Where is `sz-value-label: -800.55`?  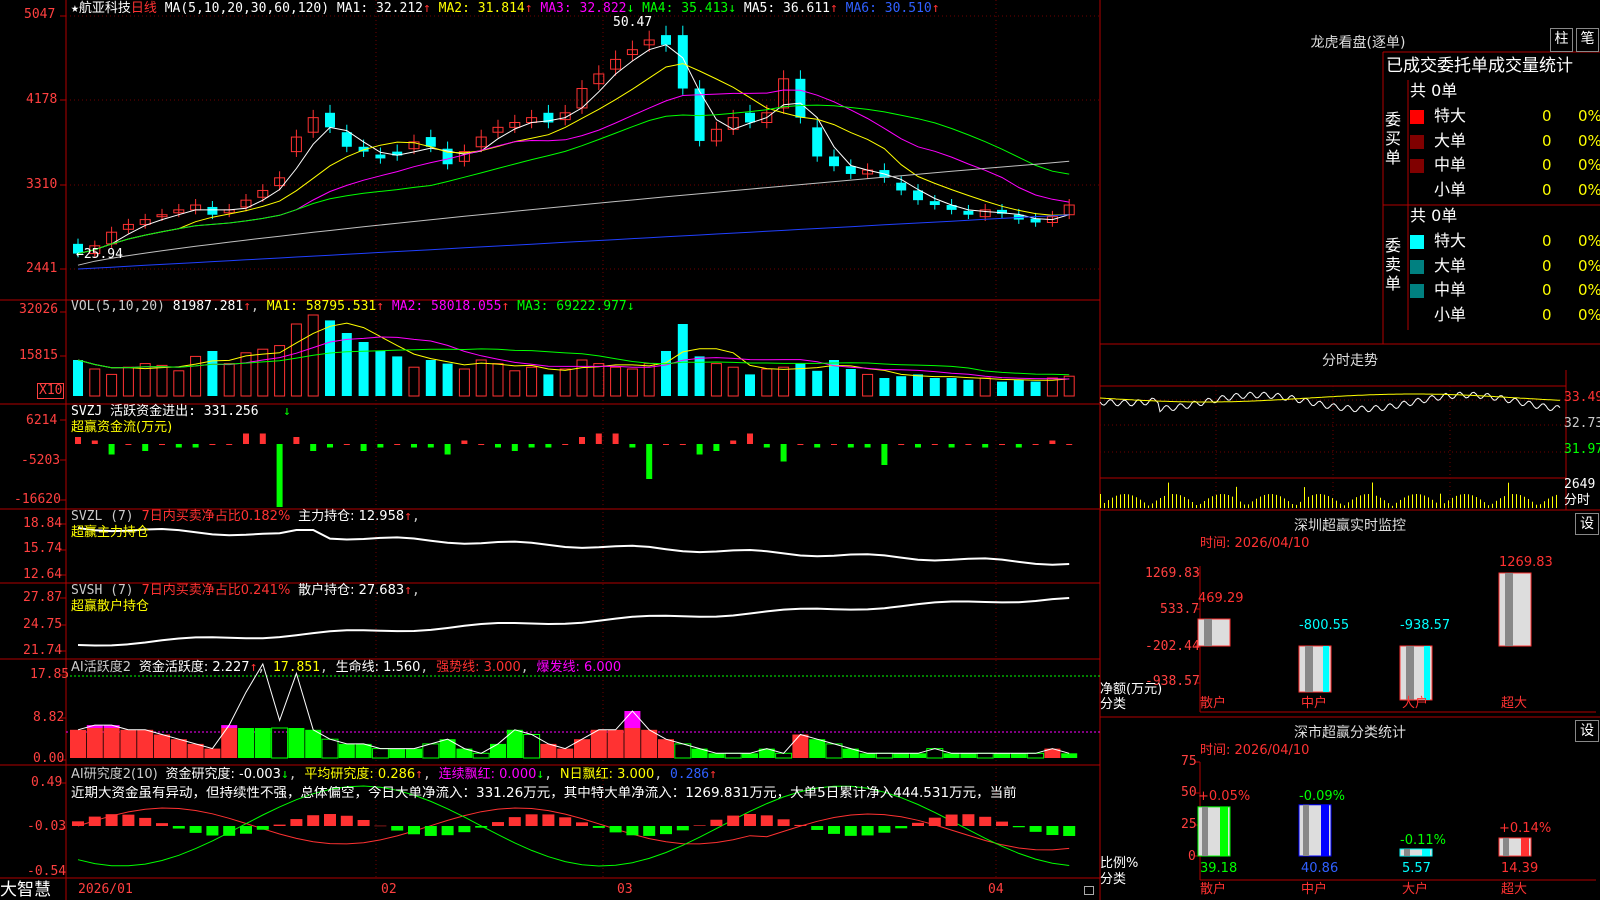 sz-value-label: -800.55 is located at coordinates (1324, 625).